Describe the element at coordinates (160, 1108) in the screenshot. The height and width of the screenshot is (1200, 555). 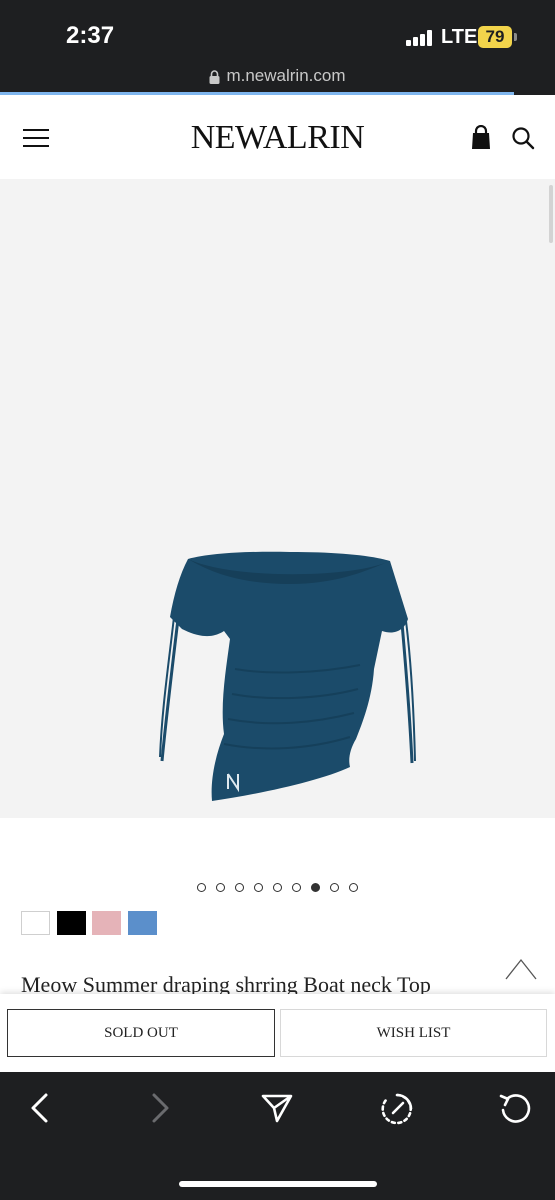
I see `forward-icon` at that location.